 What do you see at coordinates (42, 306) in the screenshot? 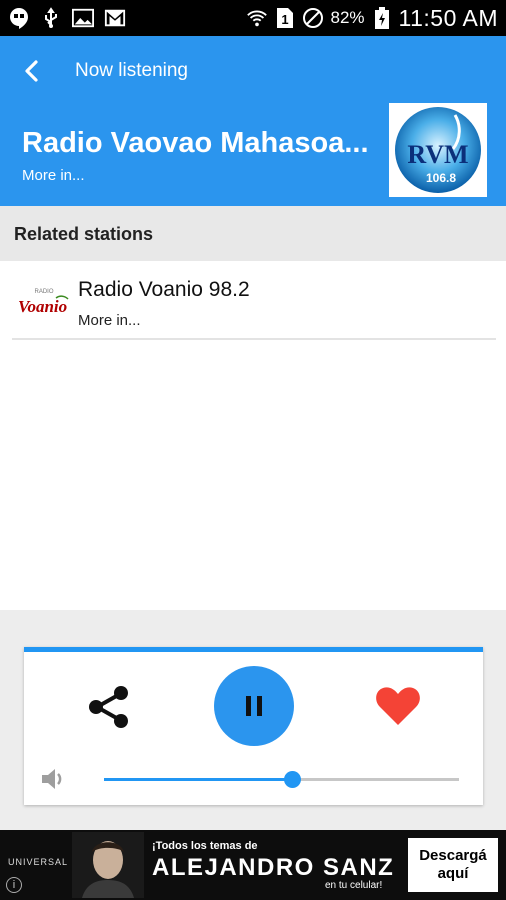
I see `logo-text: Voanio` at bounding box center [42, 306].